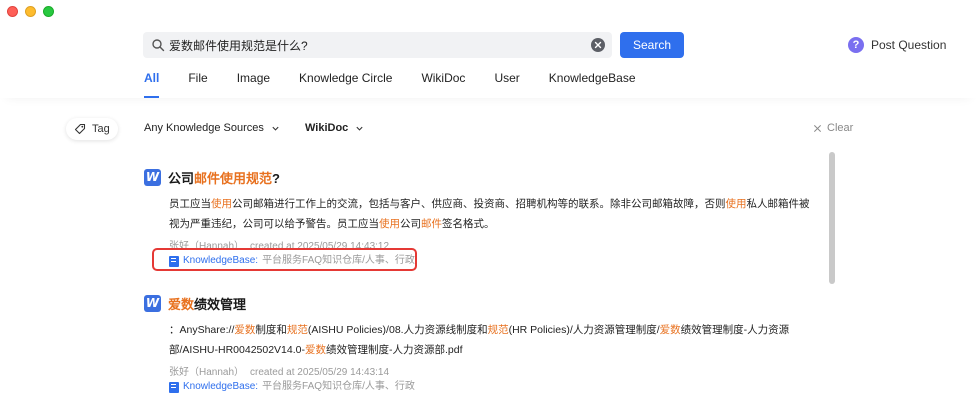 Image resolution: width=976 pixels, height=410 pixels. What do you see at coordinates (12, 11) in the screenshot?
I see `close-window-button` at bounding box center [12, 11].